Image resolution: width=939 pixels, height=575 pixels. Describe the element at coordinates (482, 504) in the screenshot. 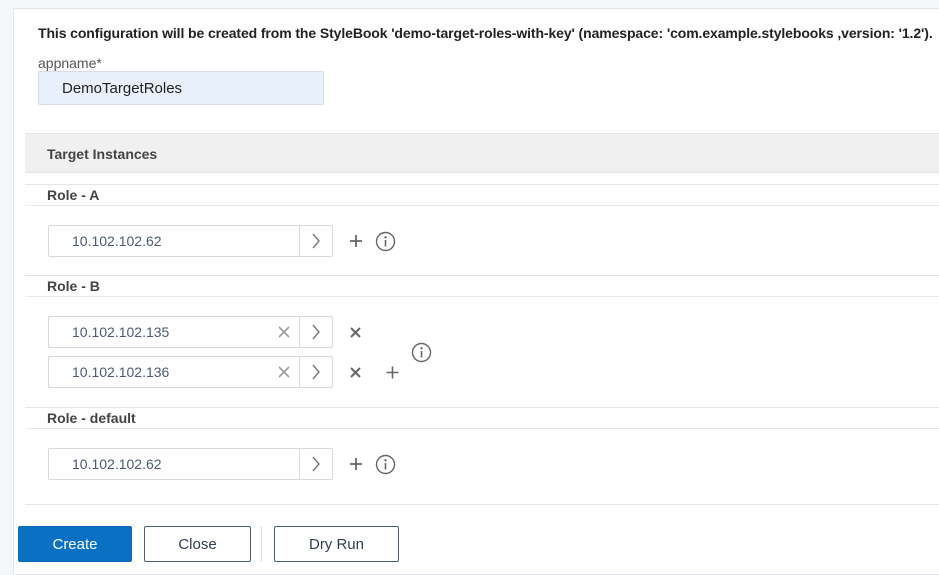

I see `section-divider` at that location.